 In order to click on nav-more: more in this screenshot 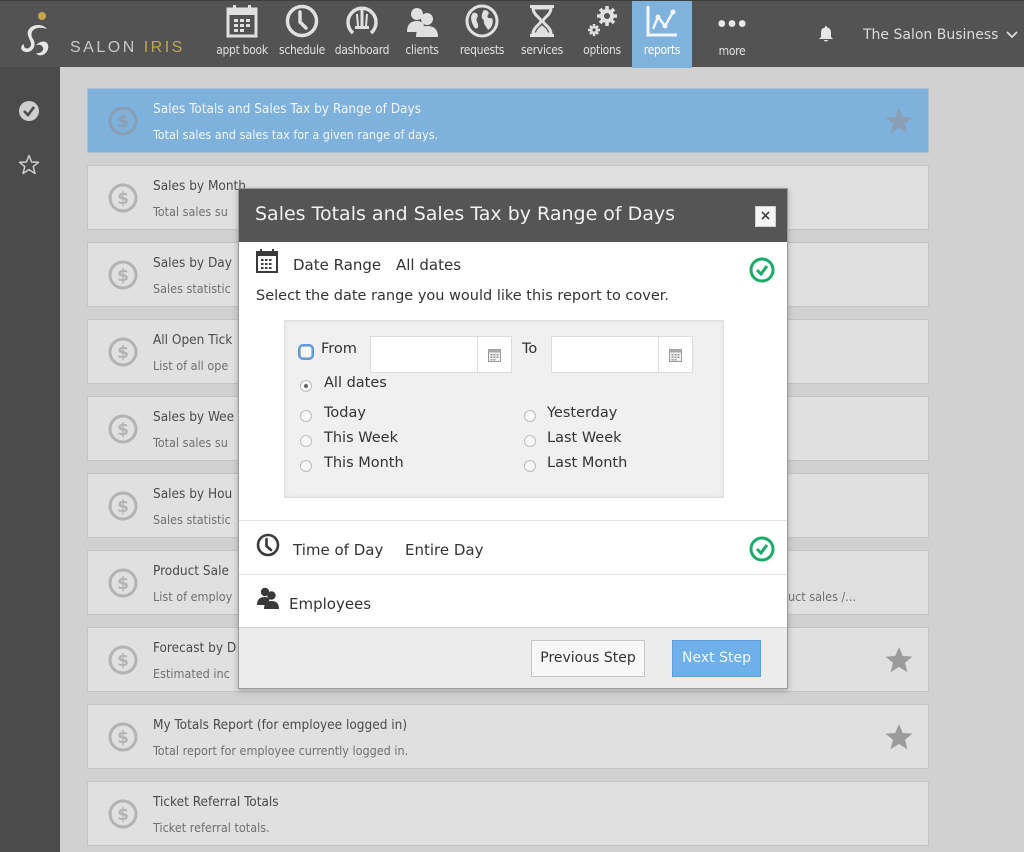, I will do `click(732, 34)`.